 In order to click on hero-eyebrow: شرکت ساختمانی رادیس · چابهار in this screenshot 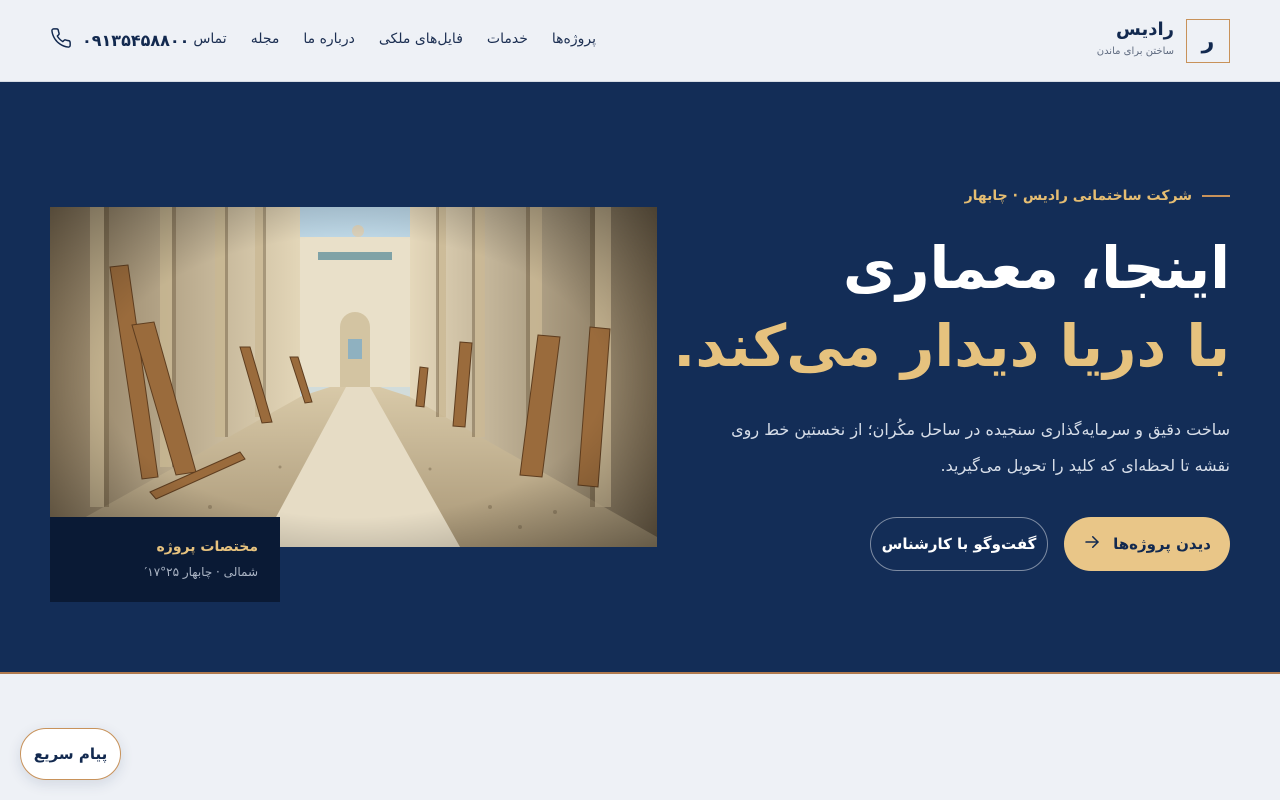, I will do `click(1097, 196)`.